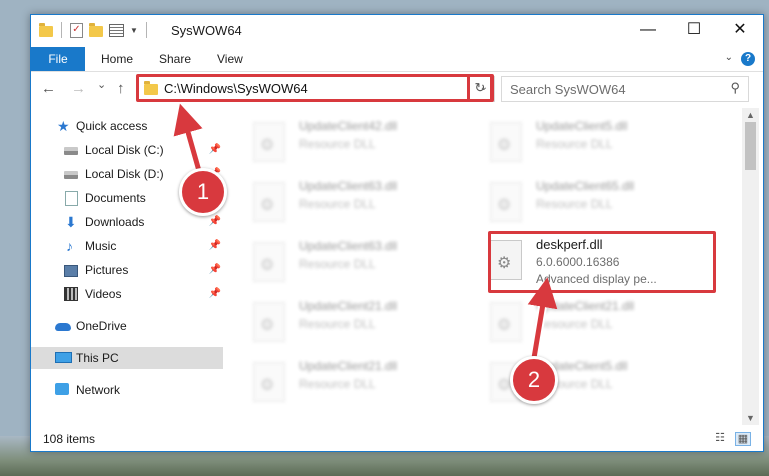 The width and height of the screenshot is (769, 476). I want to click on step-badge-1: 1, so click(203, 192).